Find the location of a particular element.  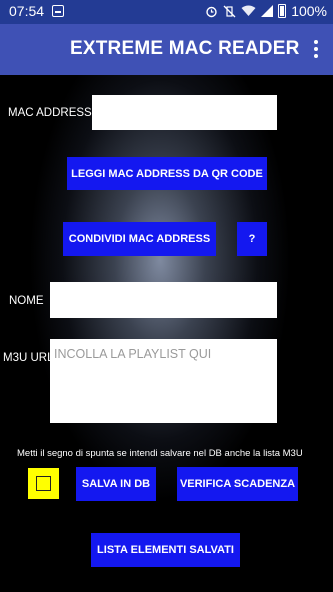

check-expiry-button: VERIFICA SCADENZA is located at coordinates (237, 484).